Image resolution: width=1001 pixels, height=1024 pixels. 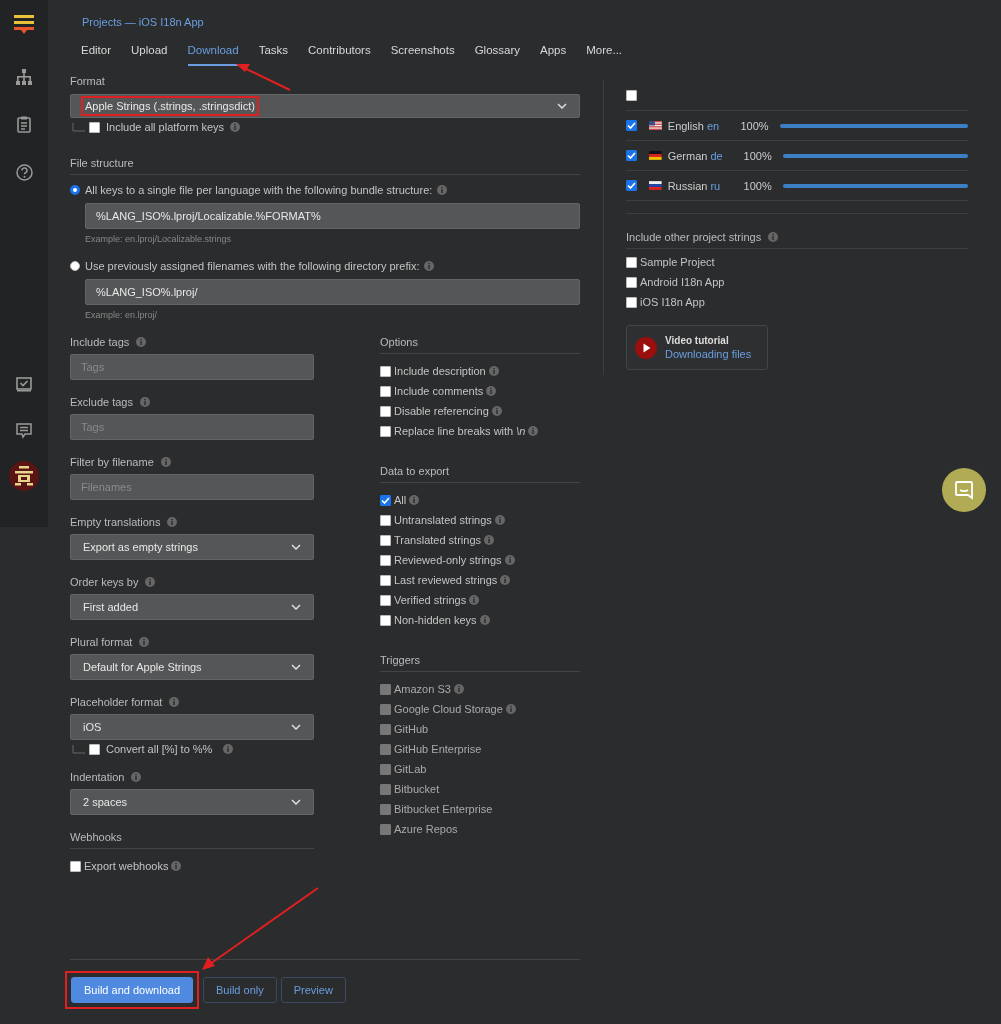 What do you see at coordinates (480, 345) in the screenshot?
I see `section-title: Options` at bounding box center [480, 345].